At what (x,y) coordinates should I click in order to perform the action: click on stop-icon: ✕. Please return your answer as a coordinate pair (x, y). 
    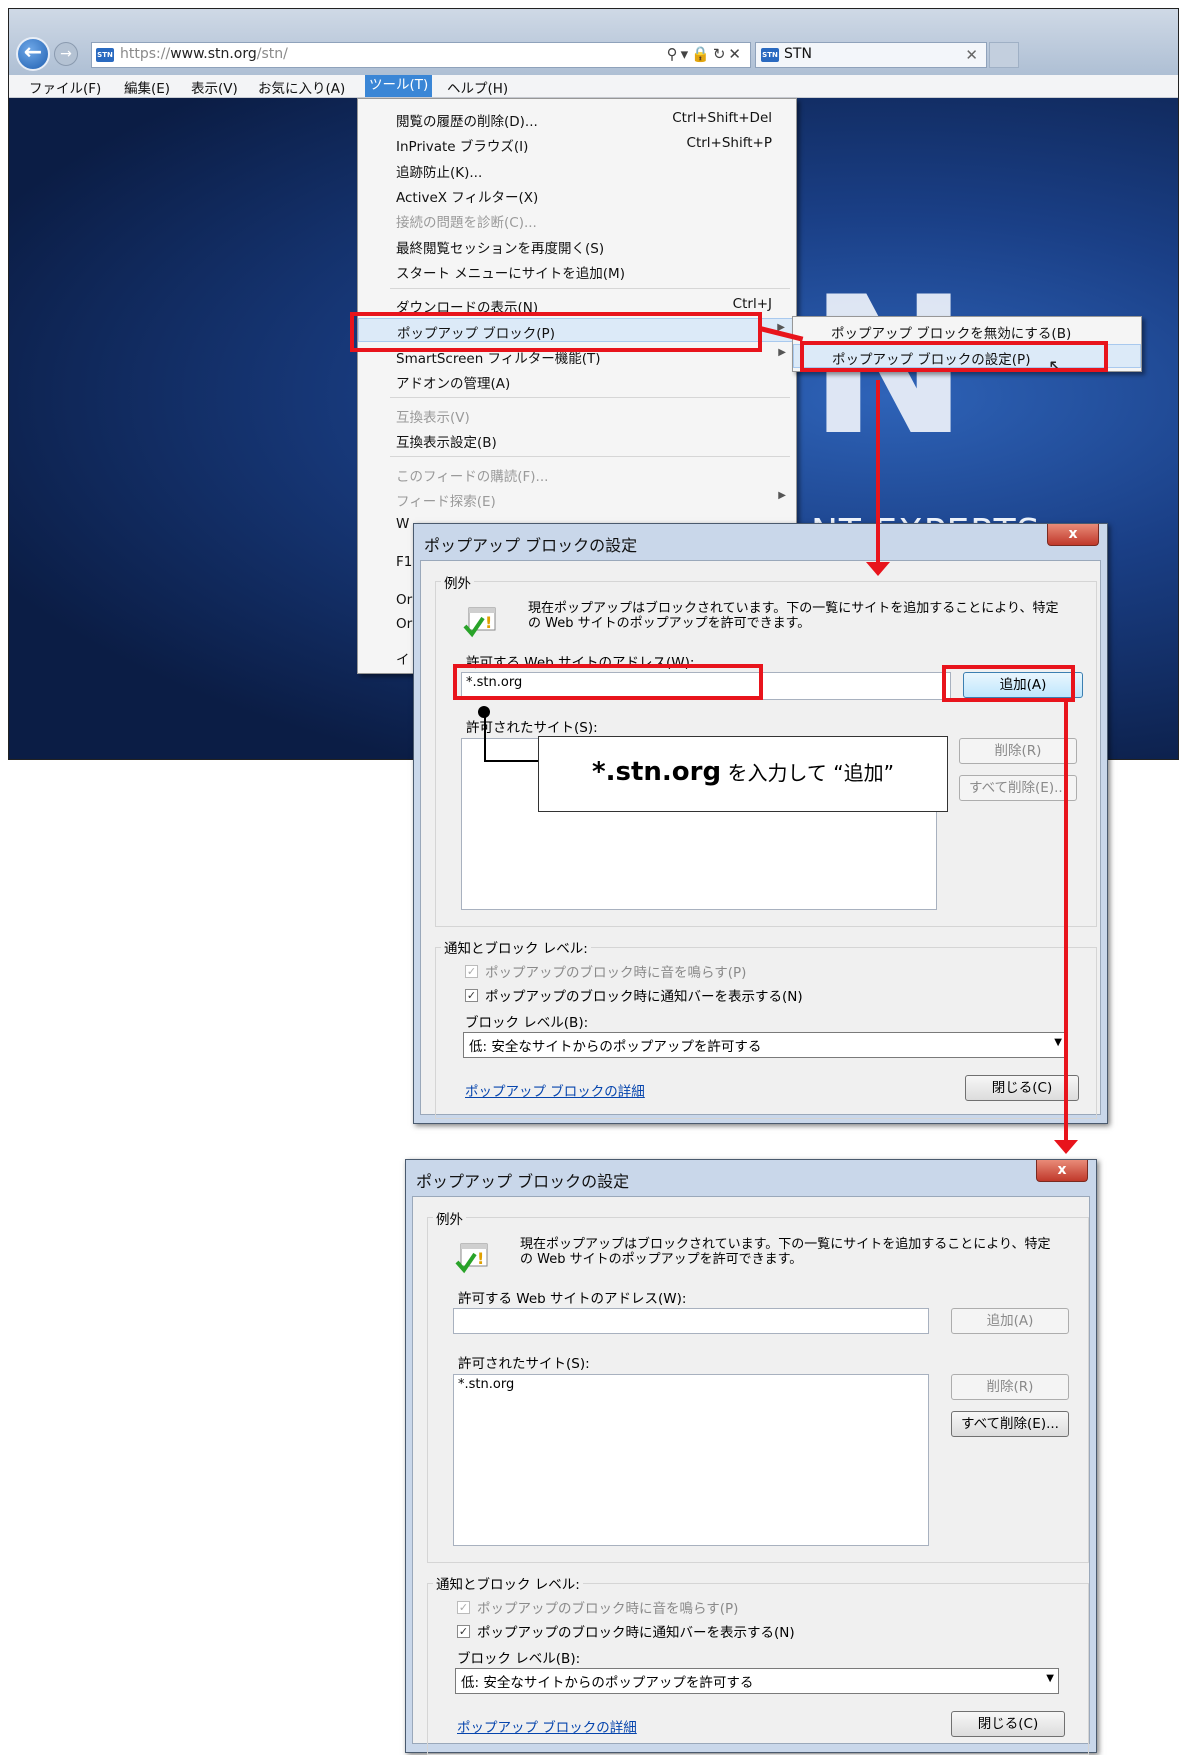
    Looking at the image, I should click on (736, 54).